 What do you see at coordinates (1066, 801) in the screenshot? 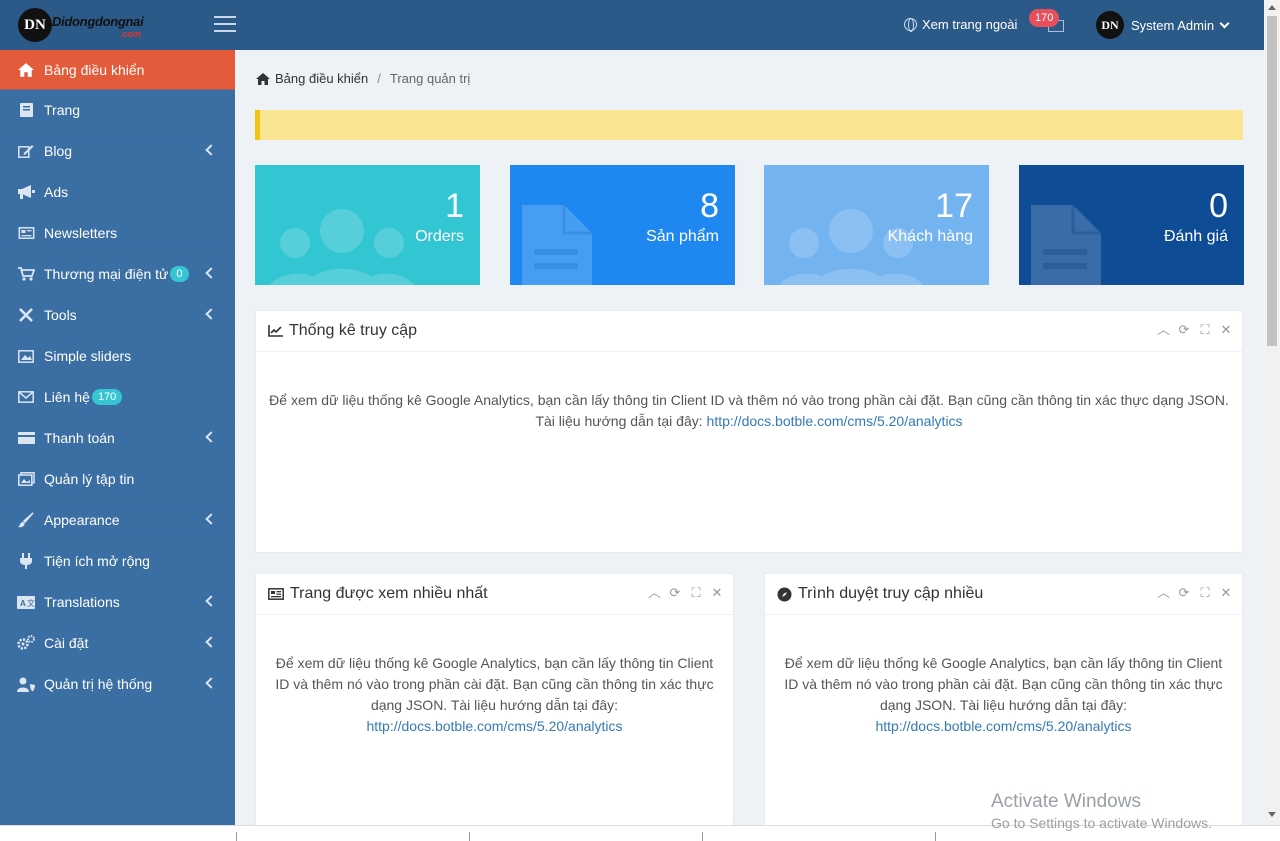
I see `watermark-title: Activate Windows` at bounding box center [1066, 801].